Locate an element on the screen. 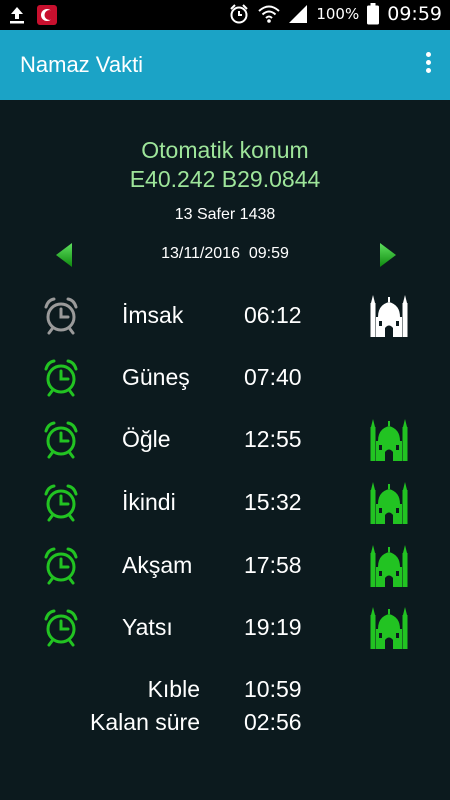 The width and height of the screenshot is (450, 800). prayer-row: İkindi 15:32 is located at coordinates (225, 502).